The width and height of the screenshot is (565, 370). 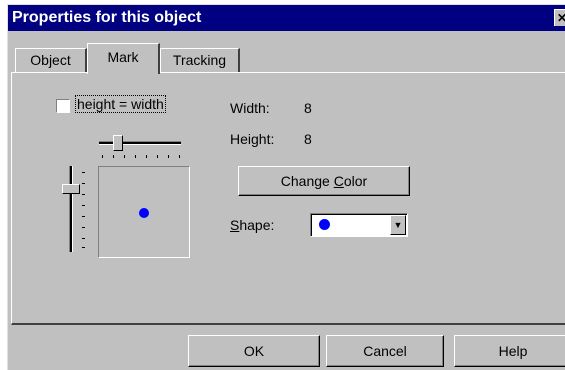 I want to click on width-slider, so click(x=142, y=147).